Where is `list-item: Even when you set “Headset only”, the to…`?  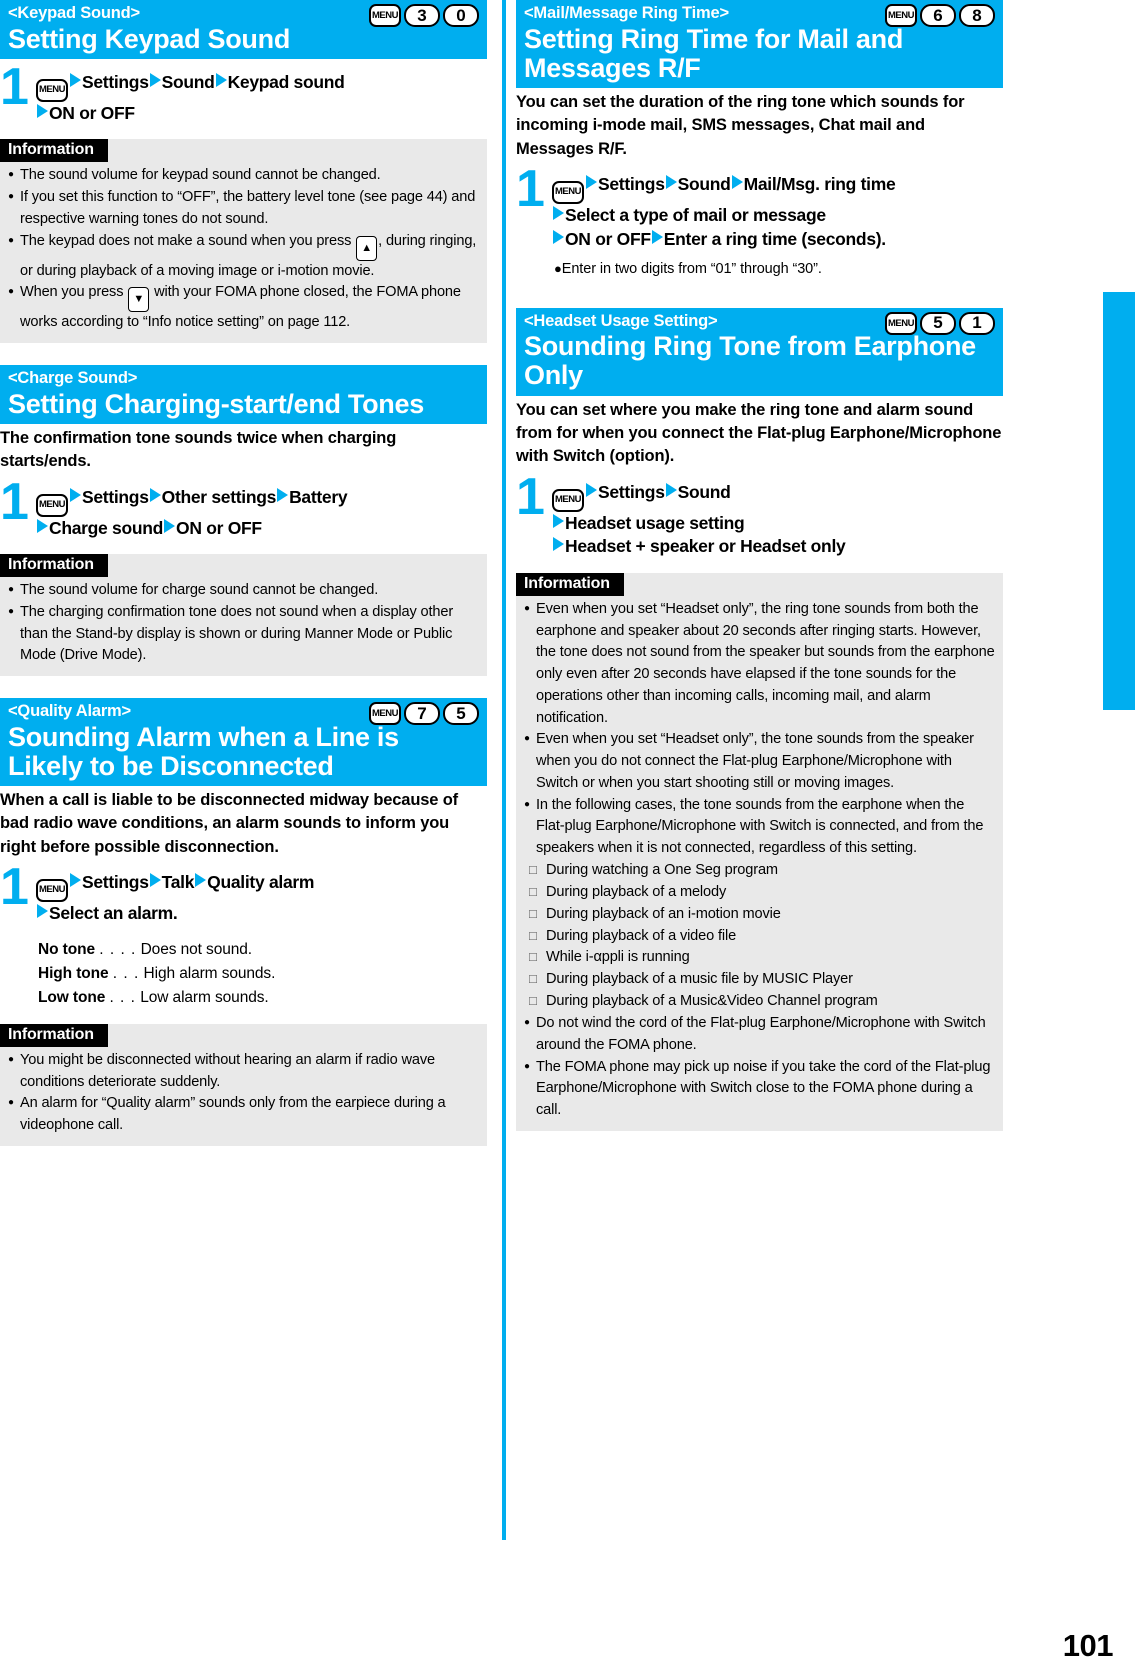 list-item: Even when you set “Headset only”, the to… is located at coordinates (759, 761).